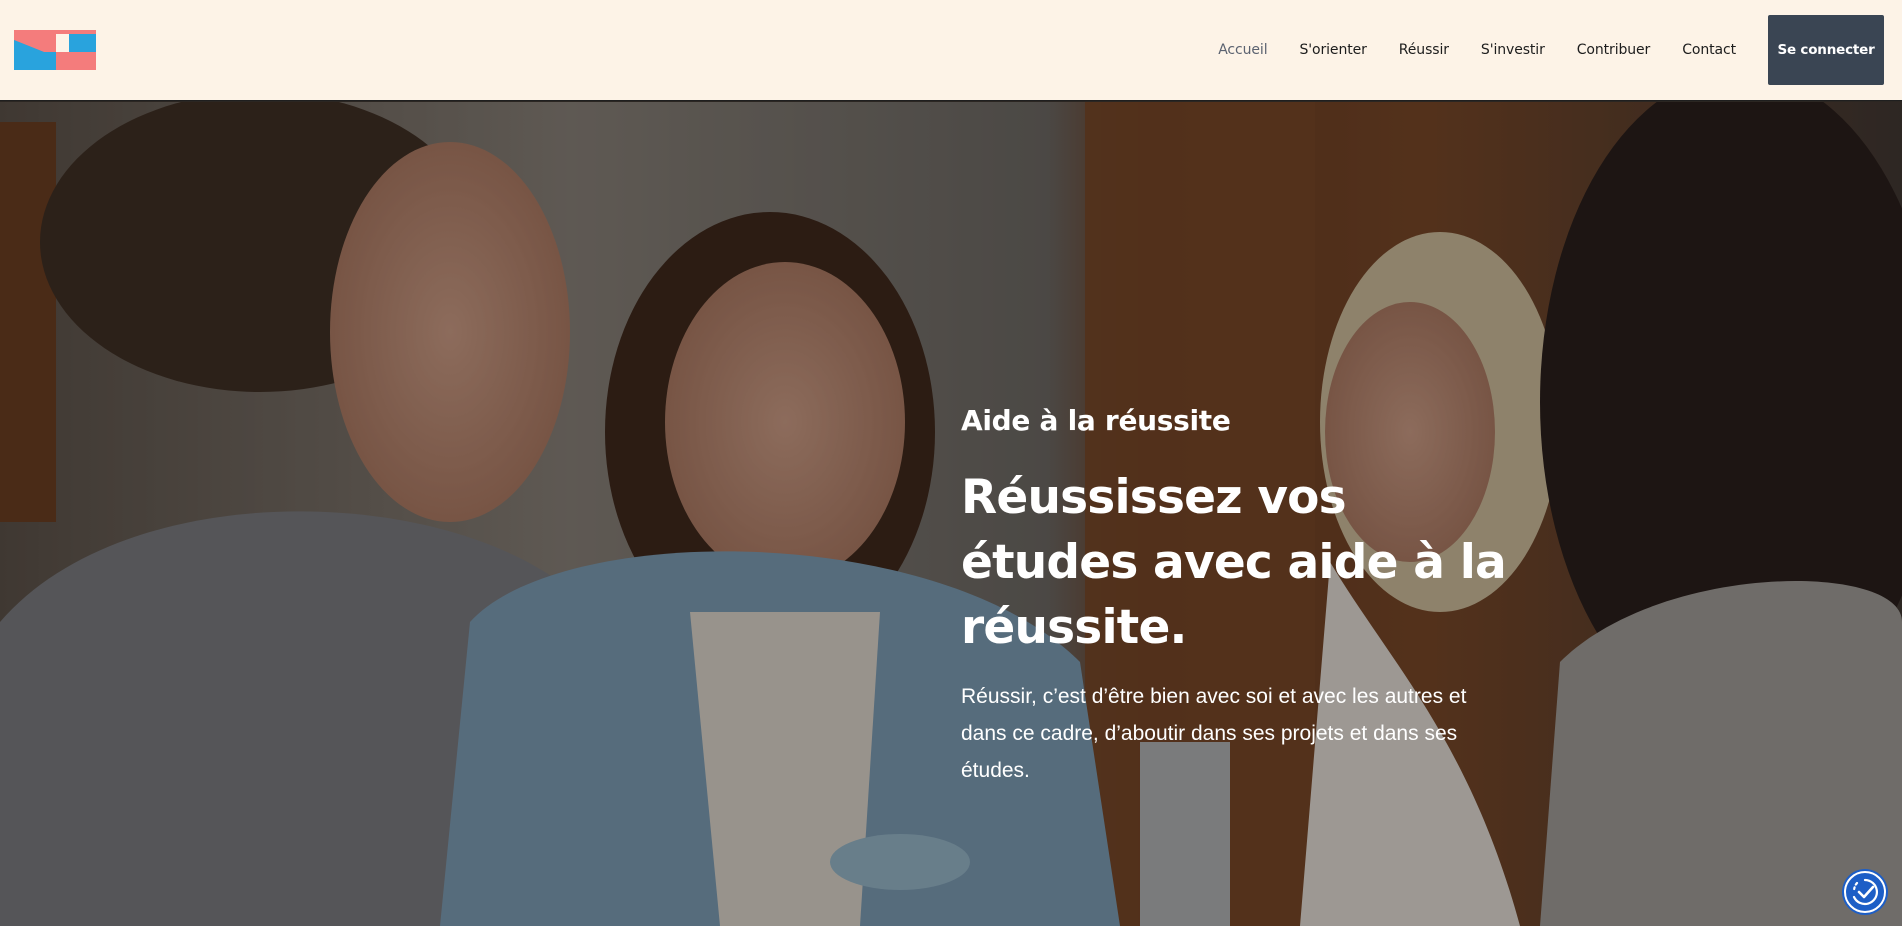 The height and width of the screenshot is (926, 1902). What do you see at coordinates (1513, 50) in the screenshot?
I see `nav-item-sinvestir: S'investir` at bounding box center [1513, 50].